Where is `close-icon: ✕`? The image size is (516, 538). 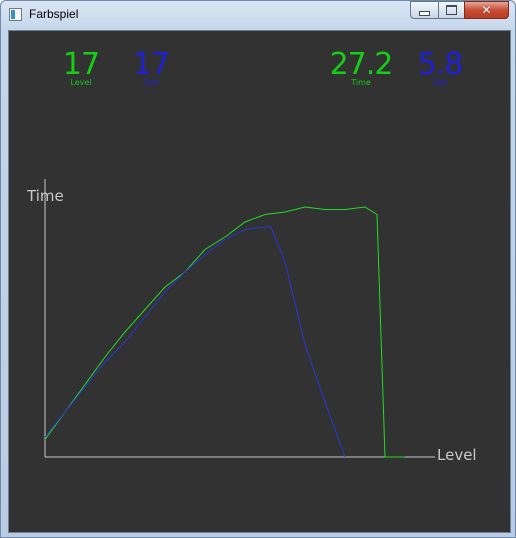 close-icon: ✕ is located at coordinates (486, 10).